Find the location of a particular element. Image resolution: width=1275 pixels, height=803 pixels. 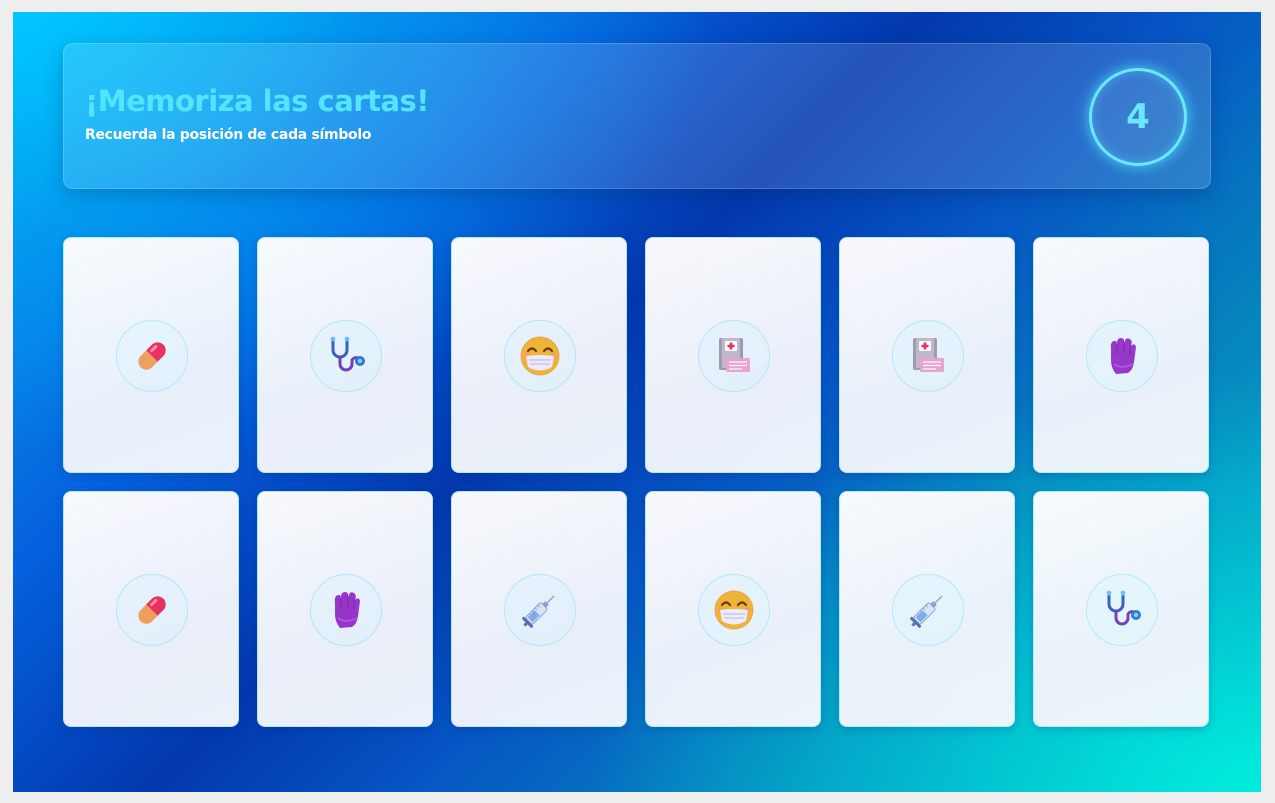

countdown-value: 4 is located at coordinates (1138, 117).